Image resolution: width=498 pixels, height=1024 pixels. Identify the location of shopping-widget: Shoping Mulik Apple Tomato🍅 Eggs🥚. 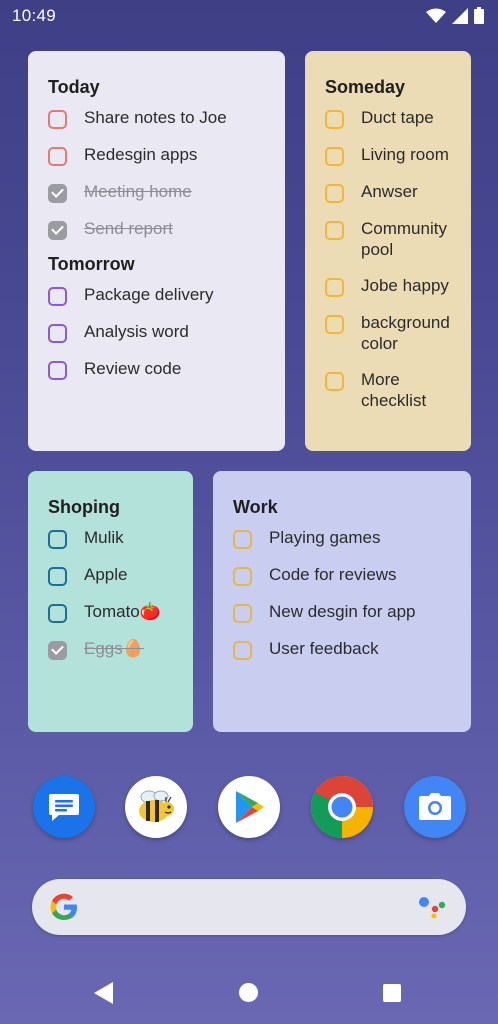
(110, 601).